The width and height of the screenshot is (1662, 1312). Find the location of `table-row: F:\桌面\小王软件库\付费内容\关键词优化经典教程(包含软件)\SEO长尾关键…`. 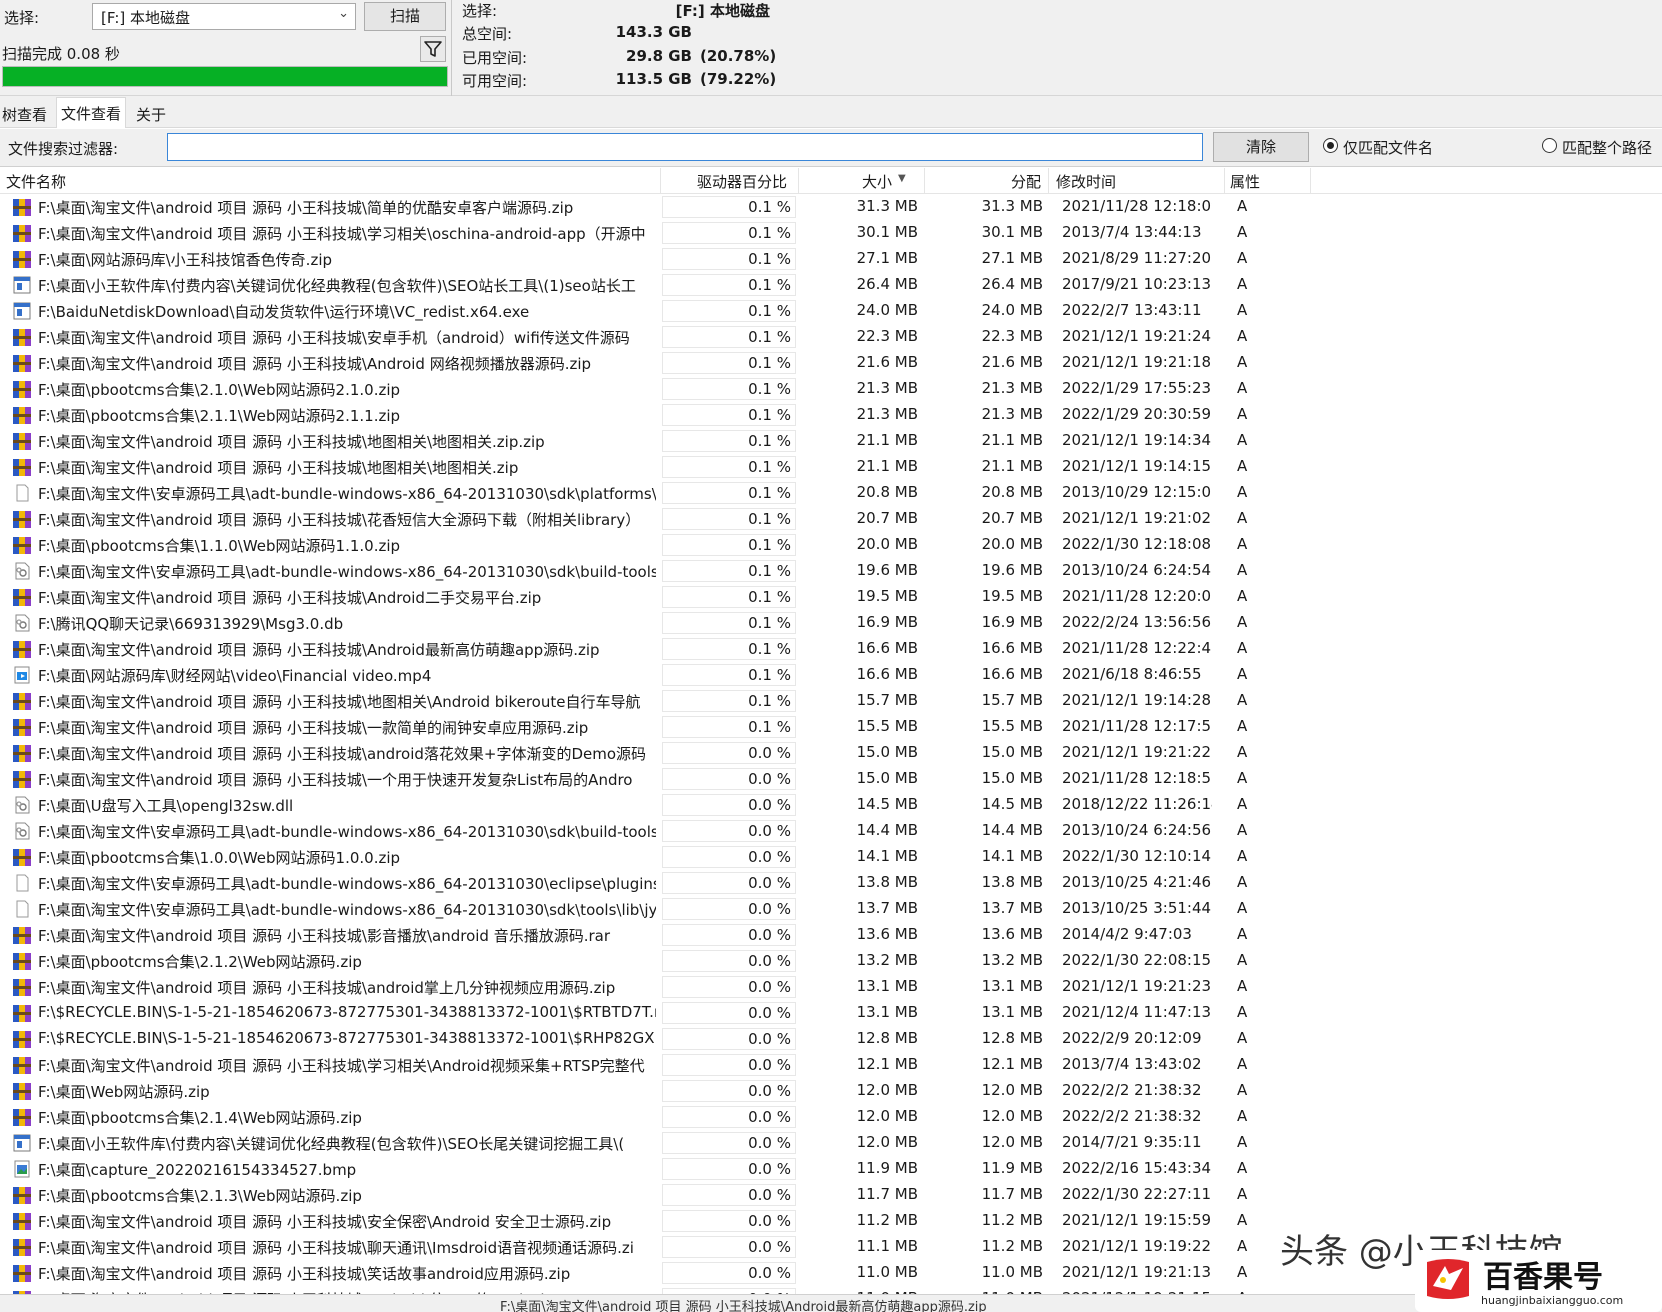

table-row: F:\桌面\小王软件库\付费内容\关键词优化经典教程(包含软件)\SEO长尾关键… is located at coordinates (831, 1143).